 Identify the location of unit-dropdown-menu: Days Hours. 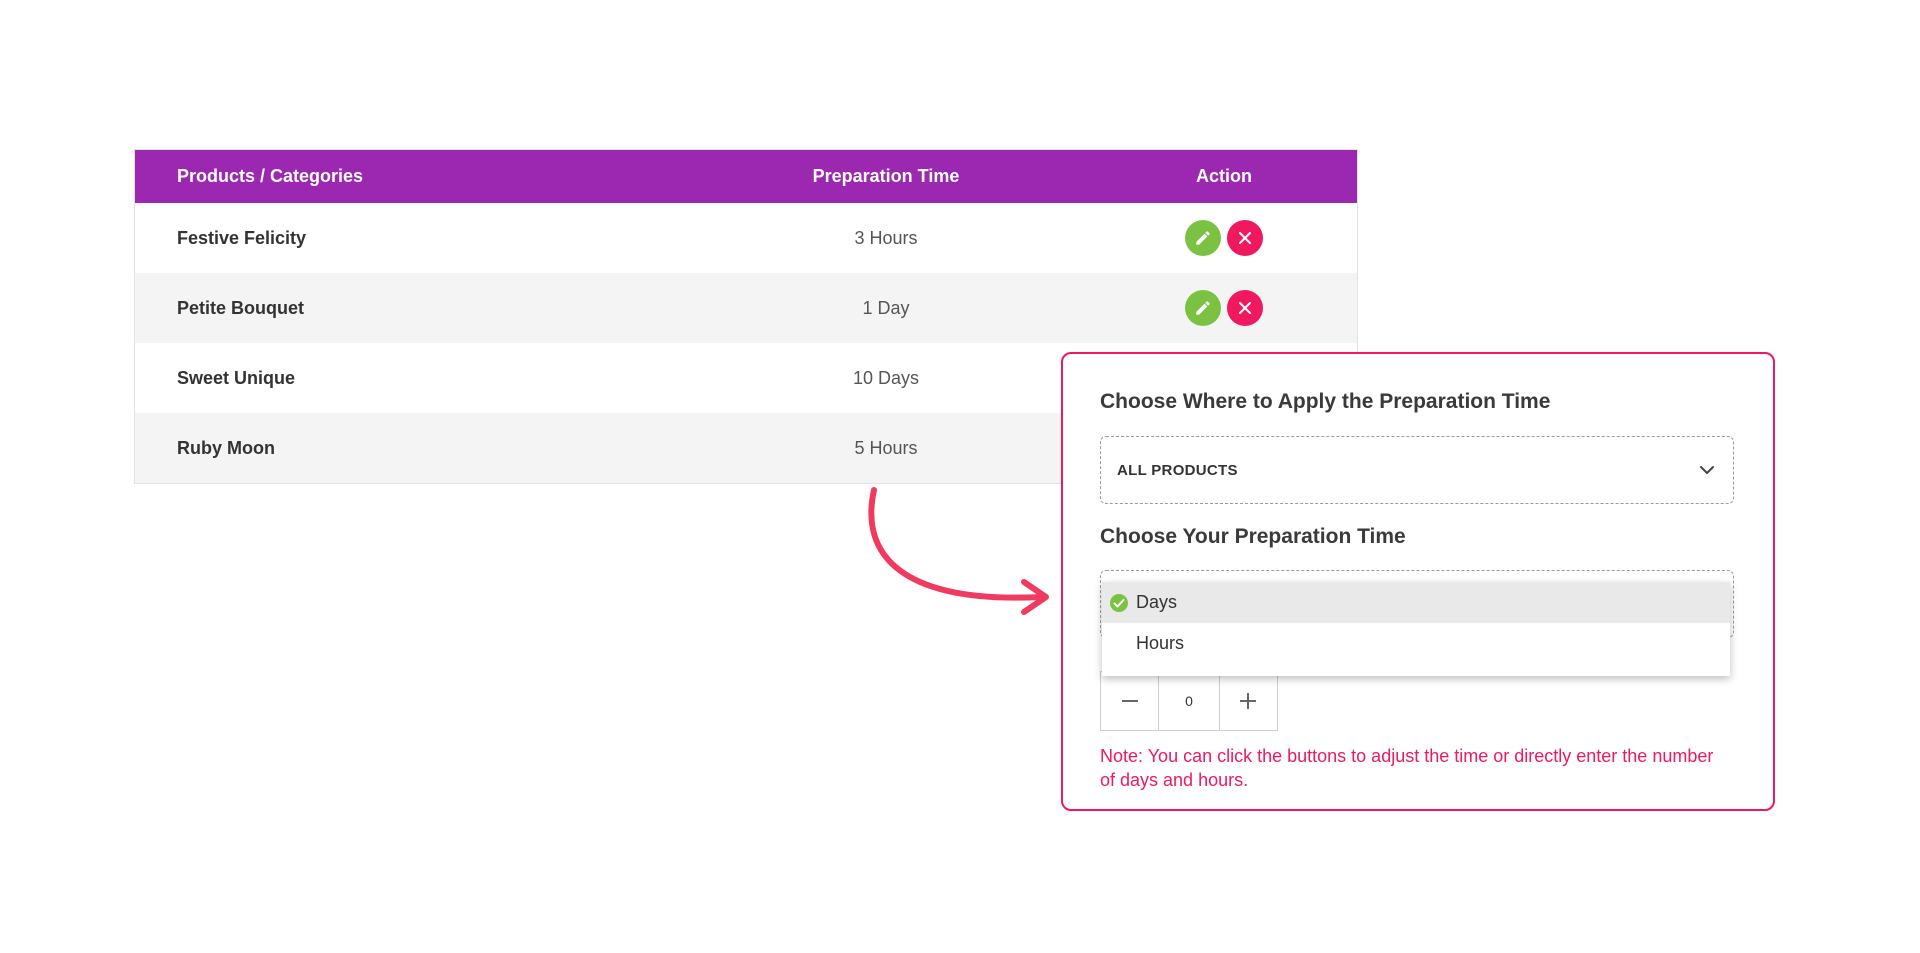
(1416, 629).